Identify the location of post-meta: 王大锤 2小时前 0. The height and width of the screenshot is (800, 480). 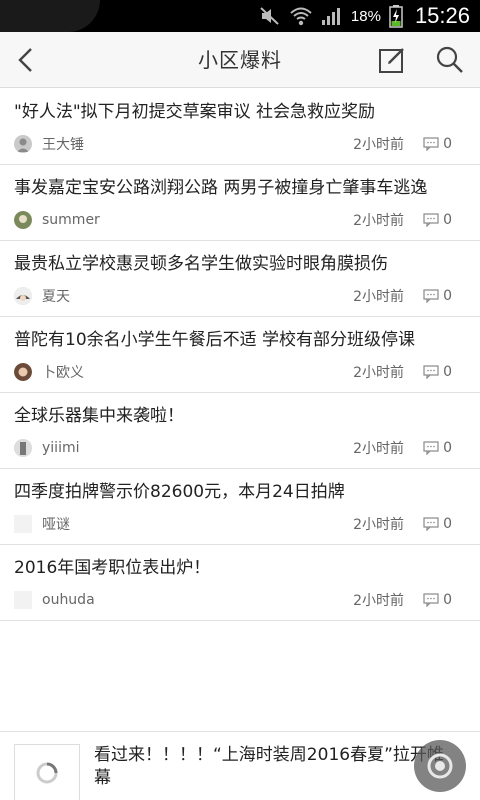
(240, 144).